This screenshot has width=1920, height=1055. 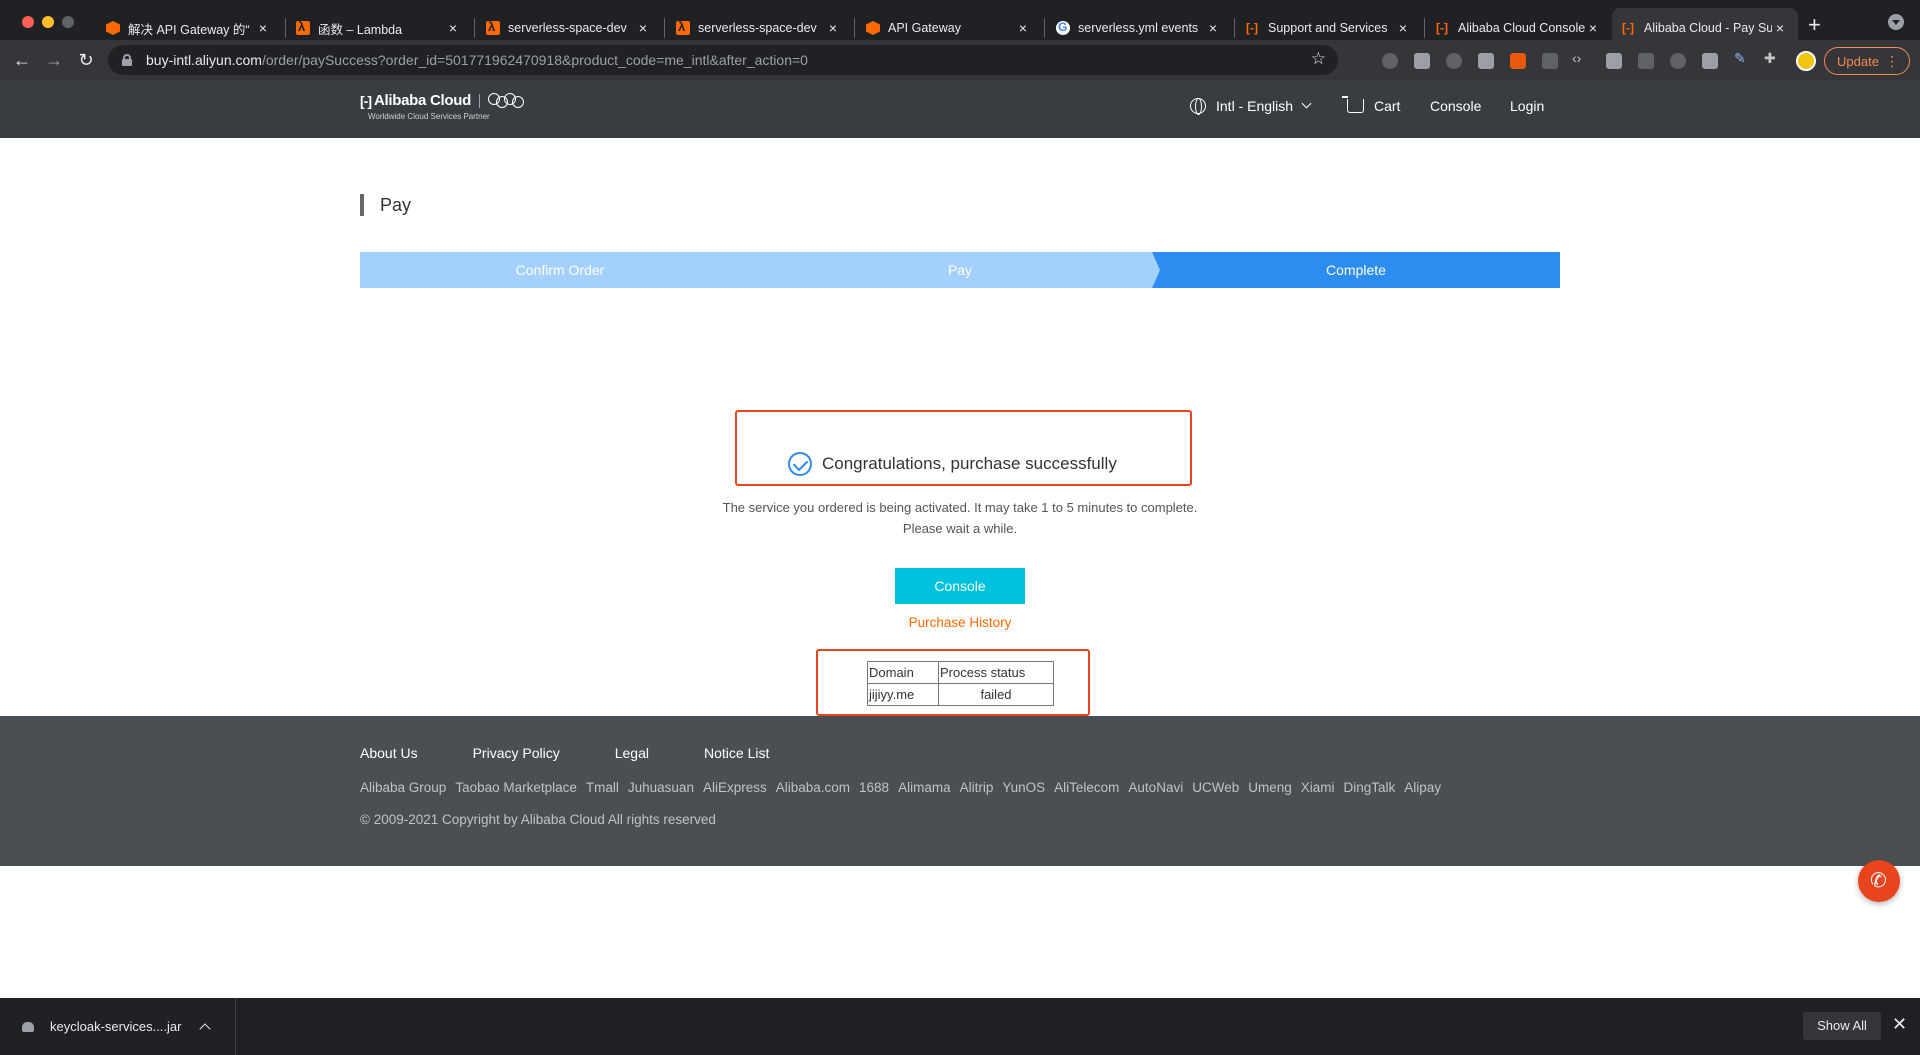 What do you see at coordinates (1387, 106) in the screenshot?
I see `cart-label: Cart` at bounding box center [1387, 106].